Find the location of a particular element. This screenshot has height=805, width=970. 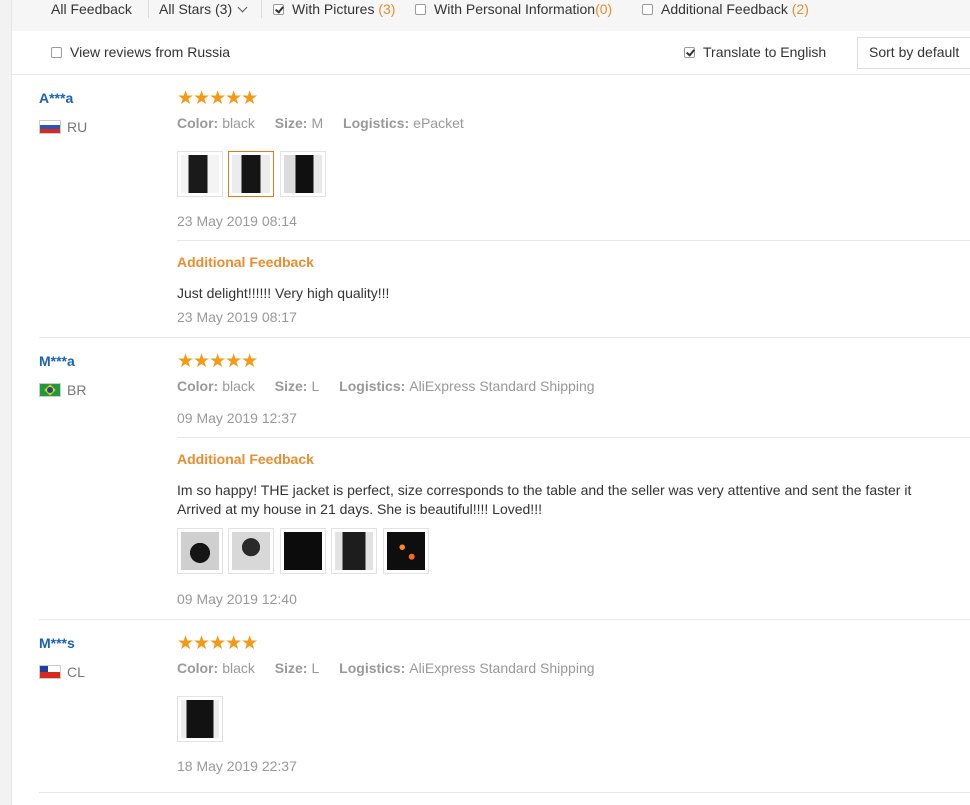

additional-feedback-label: Additional Feedback is located at coordinates (724, 9).